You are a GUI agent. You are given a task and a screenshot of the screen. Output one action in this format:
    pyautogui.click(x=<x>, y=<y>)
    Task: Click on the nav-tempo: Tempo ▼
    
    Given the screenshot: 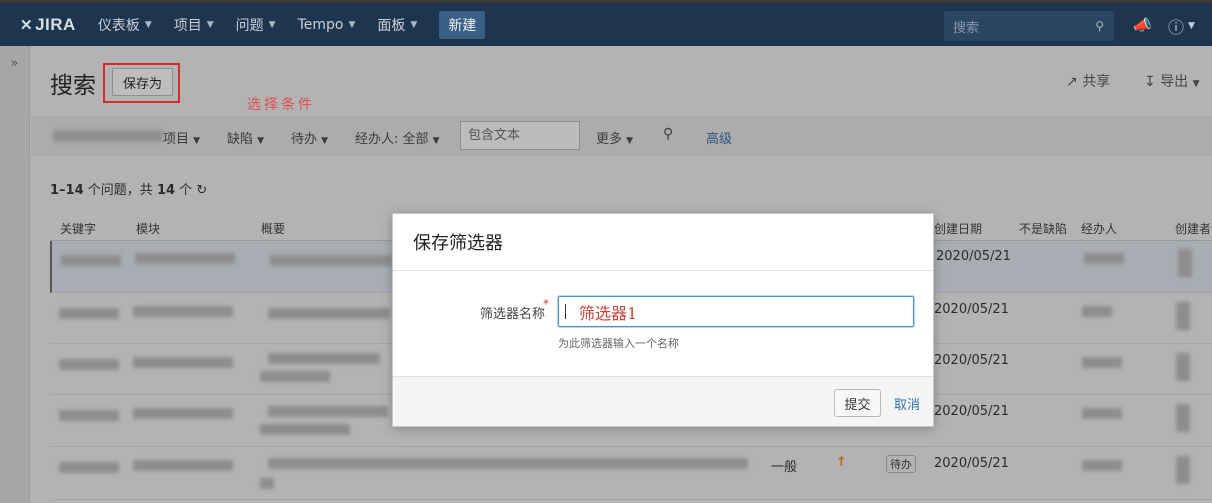 What is the action you would take?
    pyautogui.click(x=327, y=25)
    